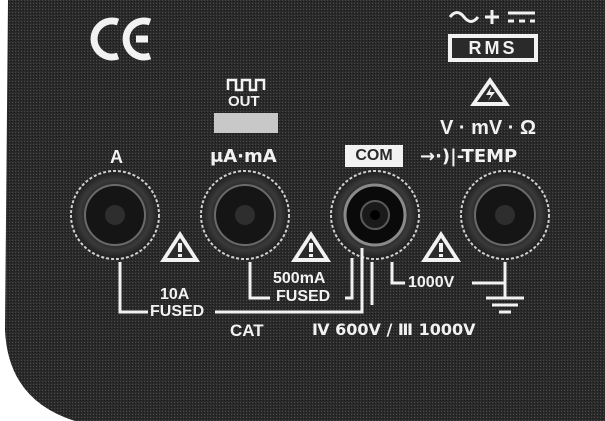 The height and width of the screenshot is (421, 605). Describe the element at coordinates (505, 215) in the screenshot. I see `jack-v` at that location.